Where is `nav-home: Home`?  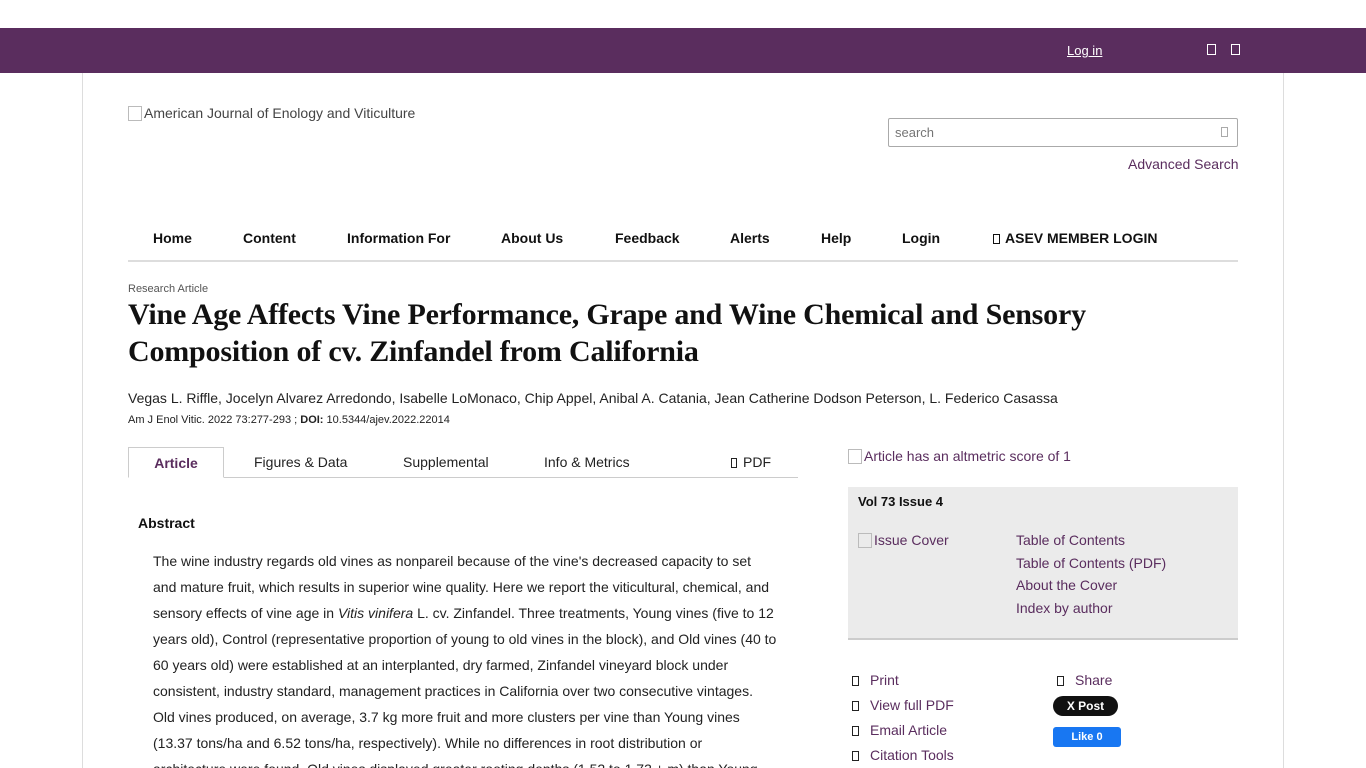 nav-home: Home is located at coordinates (172, 238).